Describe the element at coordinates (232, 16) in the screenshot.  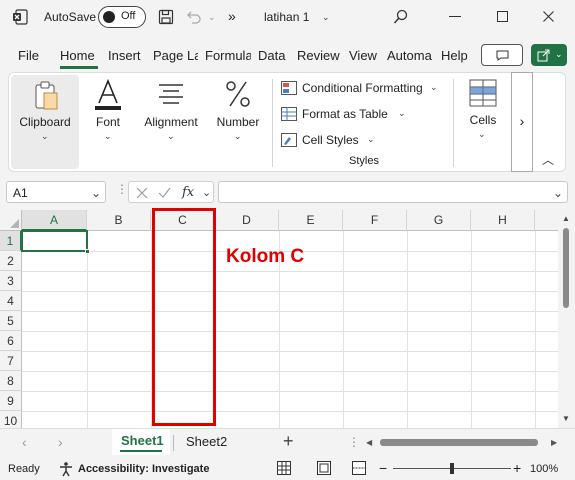
I see `more-commands: »` at that location.